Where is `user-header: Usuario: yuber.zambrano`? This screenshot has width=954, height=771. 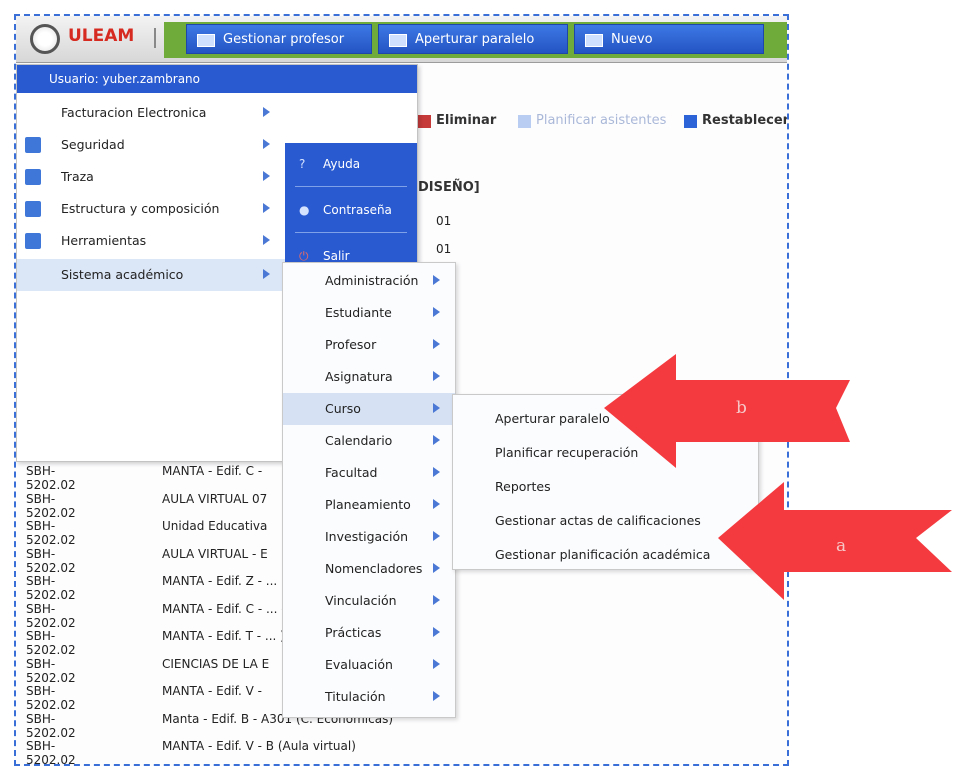
user-header: Usuario: yuber.zambrano is located at coordinates (217, 79).